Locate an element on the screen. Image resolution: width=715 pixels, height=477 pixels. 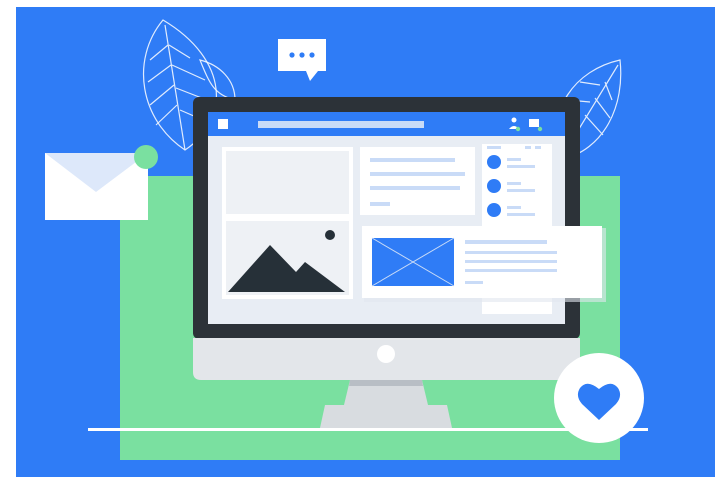
sun-dot is located at coordinates (330, 235).